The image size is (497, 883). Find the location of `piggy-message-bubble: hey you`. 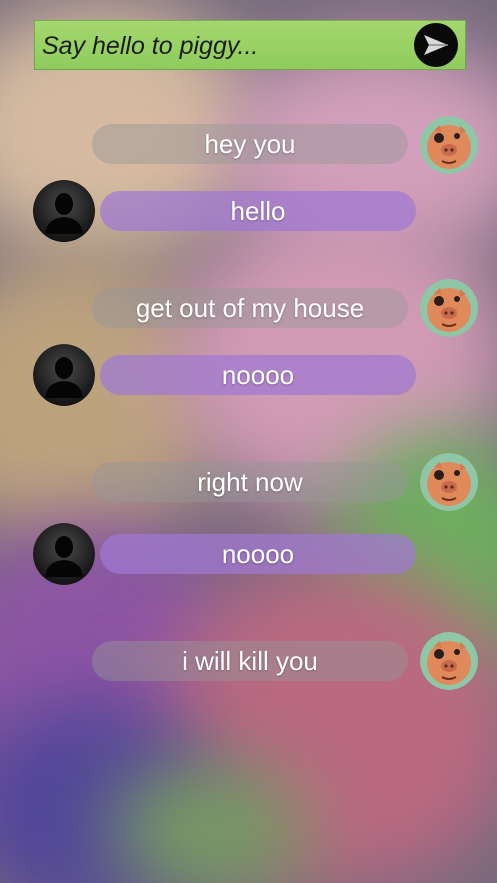

piggy-message-bubble: hey you is located at coordinates (250, 144).